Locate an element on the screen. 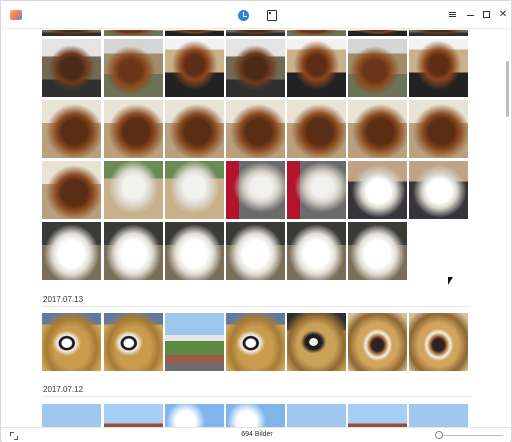 This screenshot has height=442, width=512. scroll-thumb is located at coordinates (507, 89).